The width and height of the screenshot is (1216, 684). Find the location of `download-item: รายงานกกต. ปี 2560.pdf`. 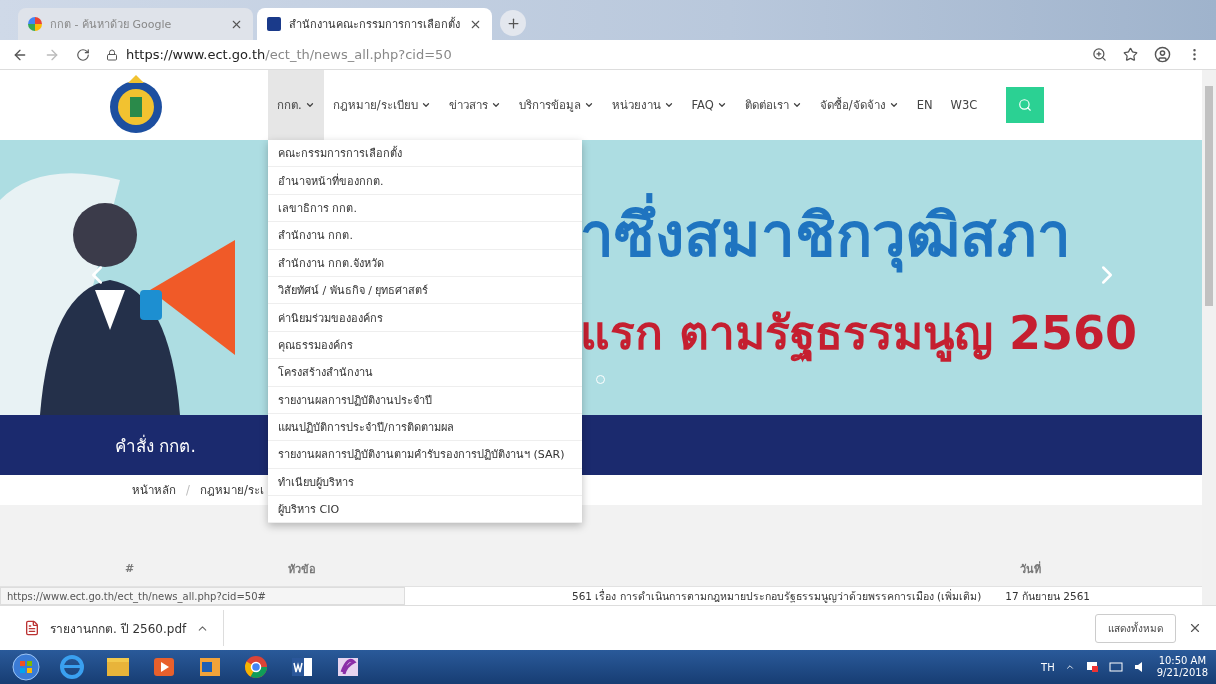

download-item: รายงานกกต. ปี 2560.pdf is located at coordinates (124, 628).